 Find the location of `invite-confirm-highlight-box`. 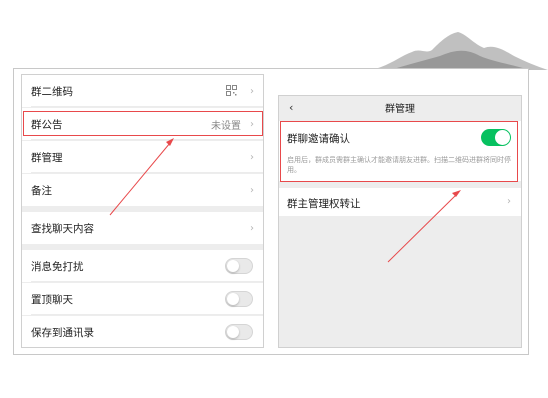

invite-confirm-highlight-box is located at coordinates (399, 151).